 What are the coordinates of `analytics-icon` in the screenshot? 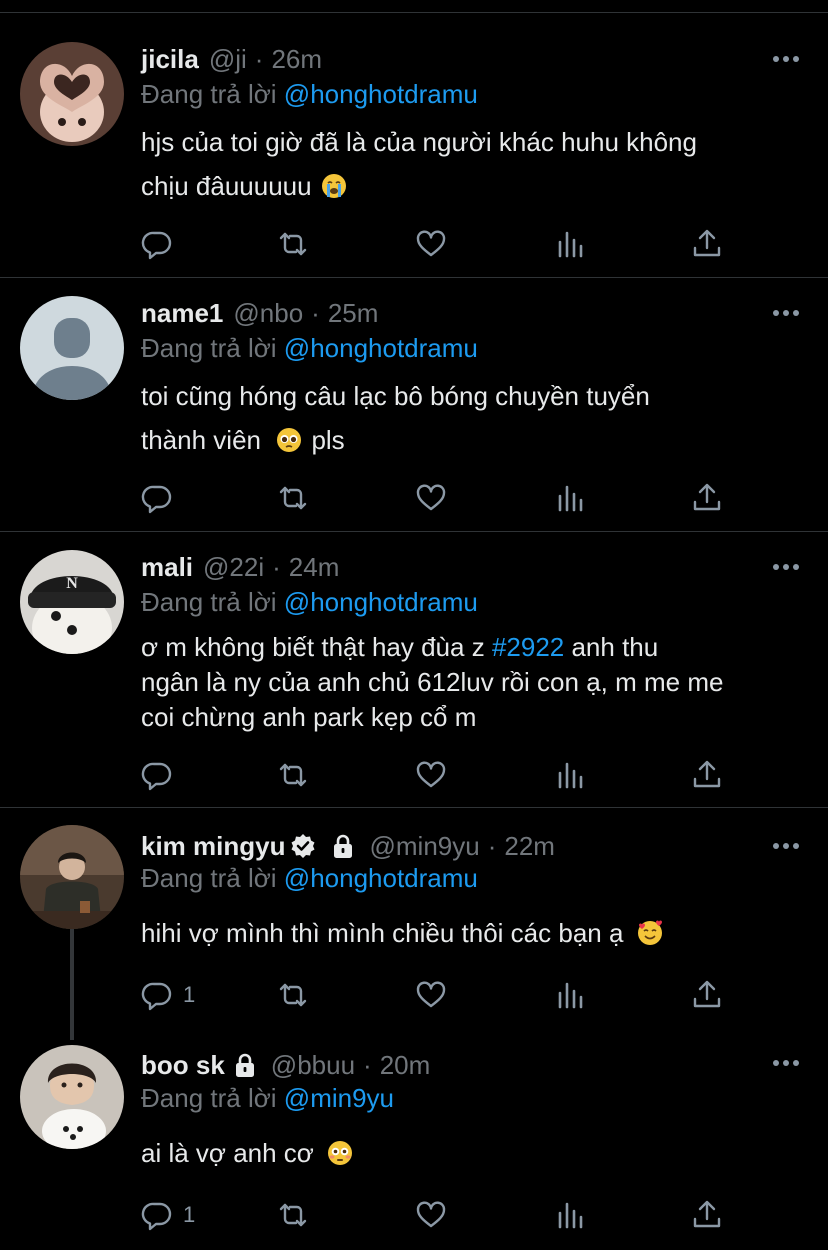 It's located at (571, 1215).